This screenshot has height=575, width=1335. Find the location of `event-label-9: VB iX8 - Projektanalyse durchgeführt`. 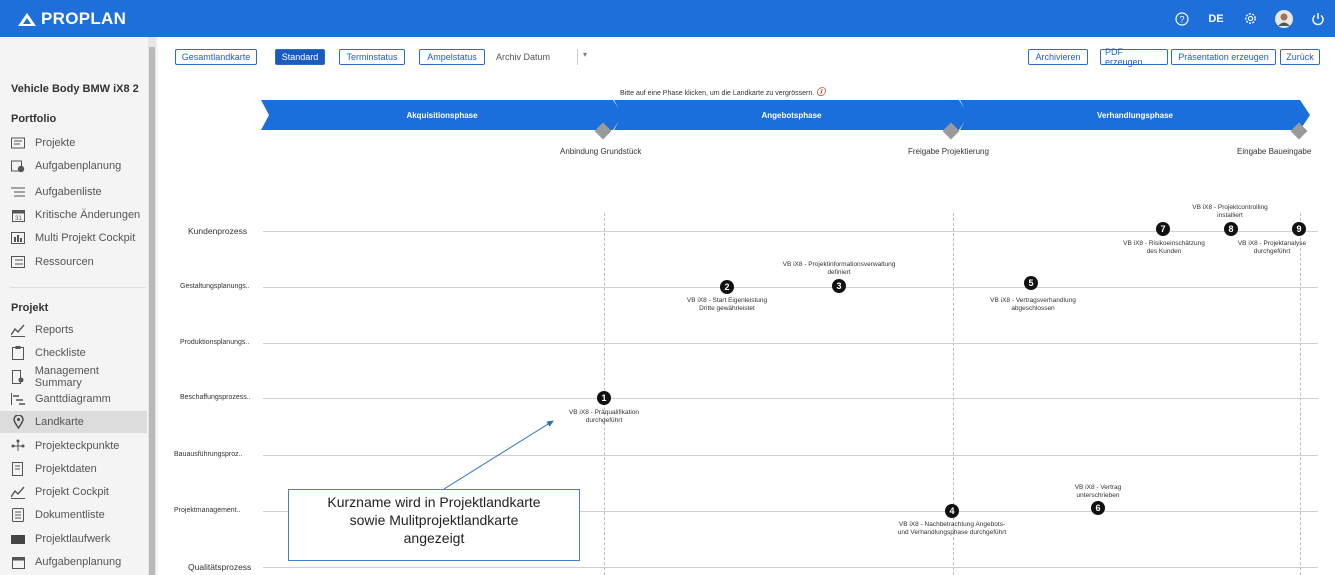

event-label-9: VB iX8 - Projektanalyse durchgeführt is located at coordinates (1272, 248).